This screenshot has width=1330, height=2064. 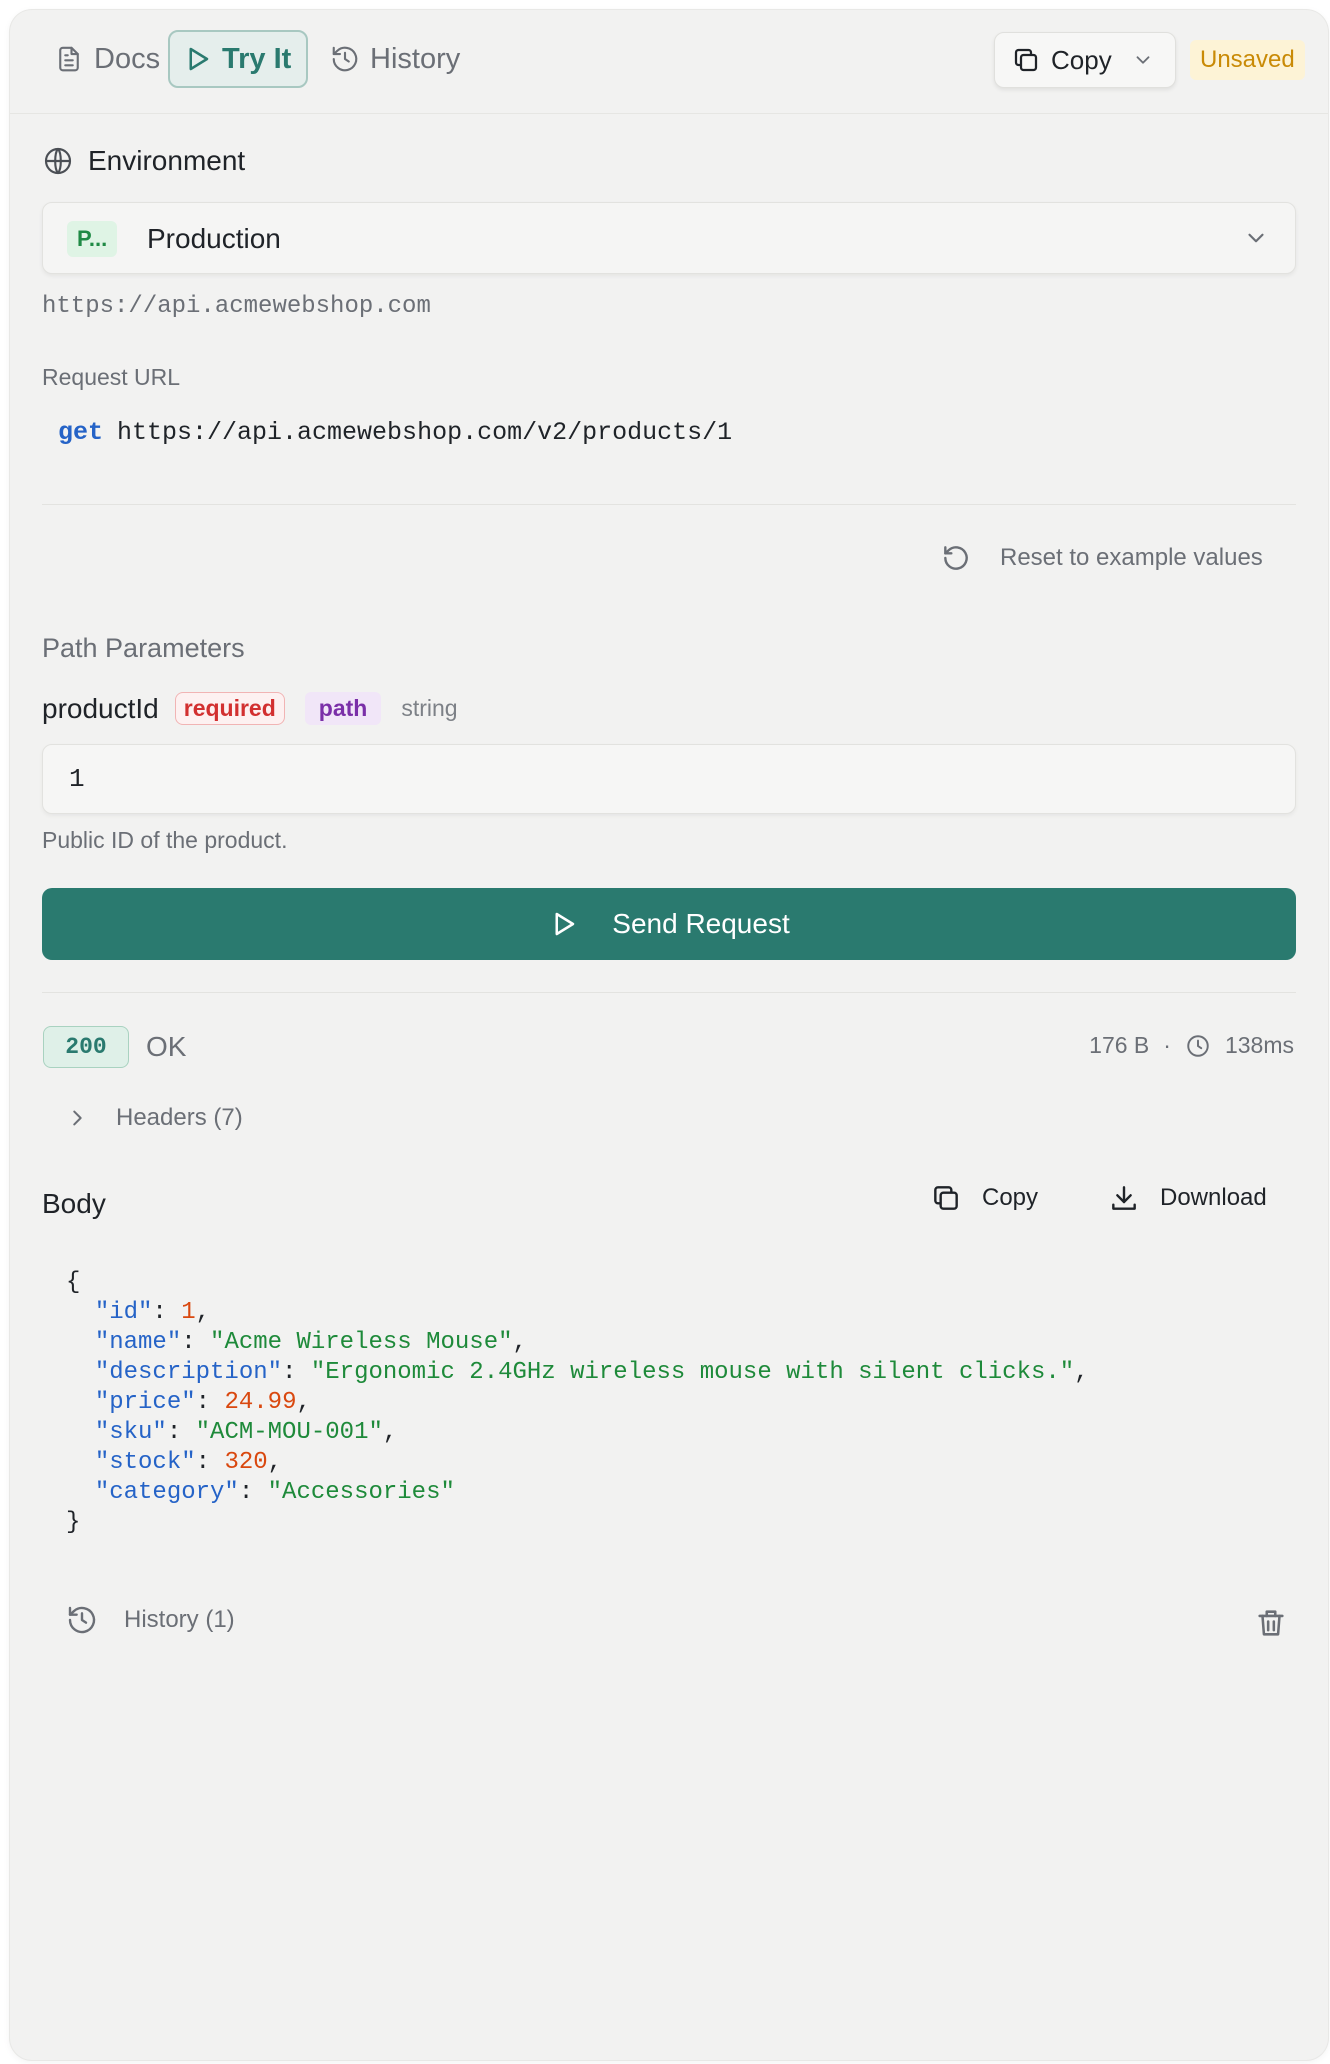 I want to click on reset-icon, so click(x=956, y=558).